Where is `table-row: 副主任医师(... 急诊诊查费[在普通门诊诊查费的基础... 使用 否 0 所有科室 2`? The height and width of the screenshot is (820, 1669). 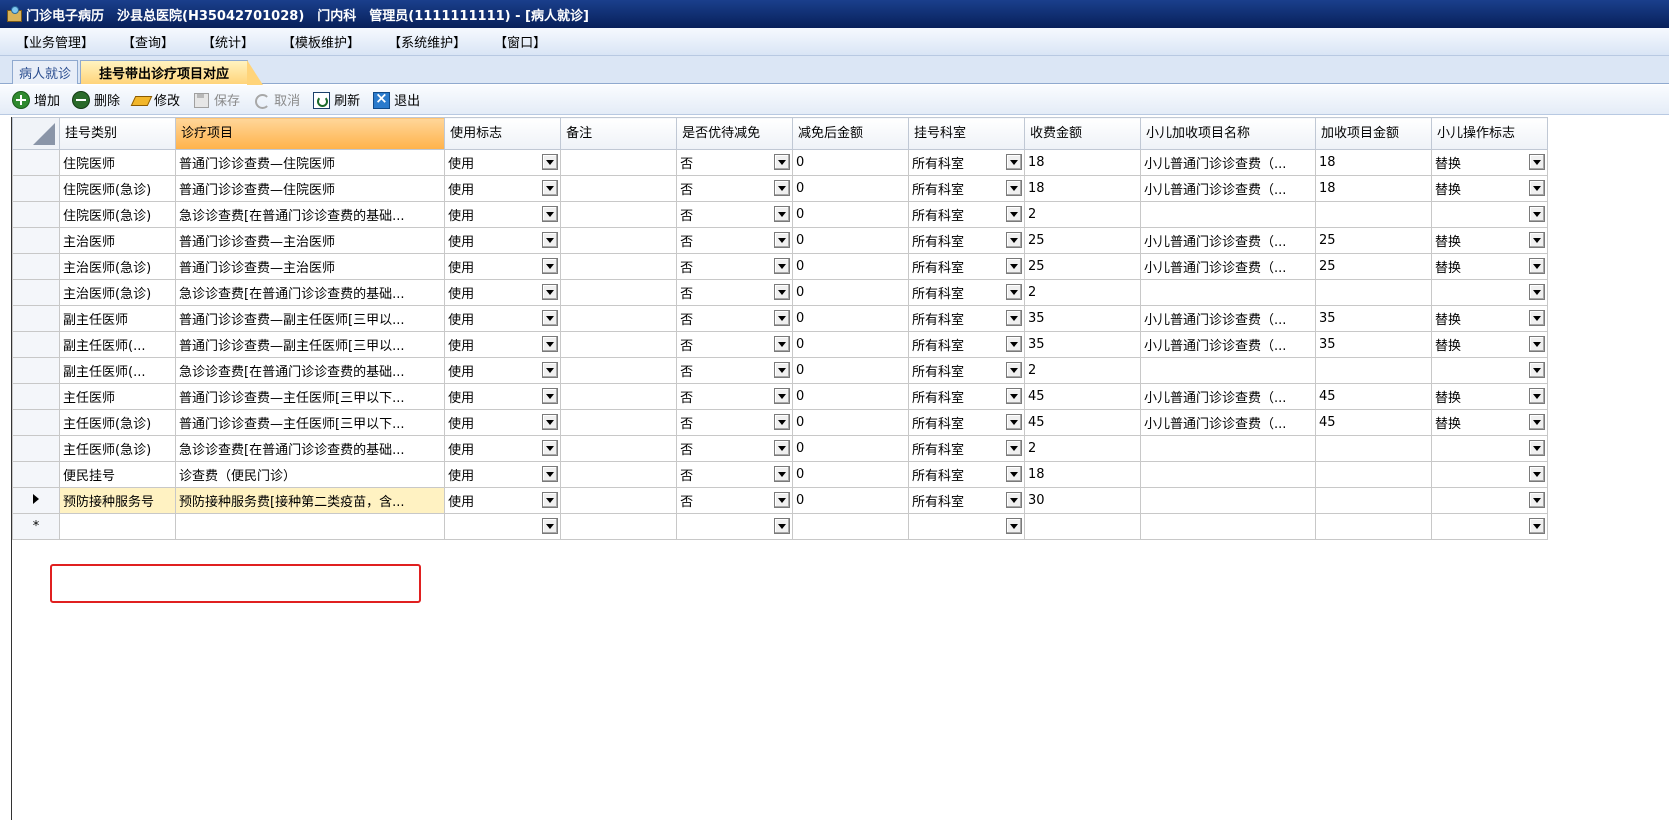
table-row: 副主任医师(... 急诊诊查费[在普通门诊诊查费的基础... 使用 否 0 所有科室 2 is located at coordinates (780, 370).